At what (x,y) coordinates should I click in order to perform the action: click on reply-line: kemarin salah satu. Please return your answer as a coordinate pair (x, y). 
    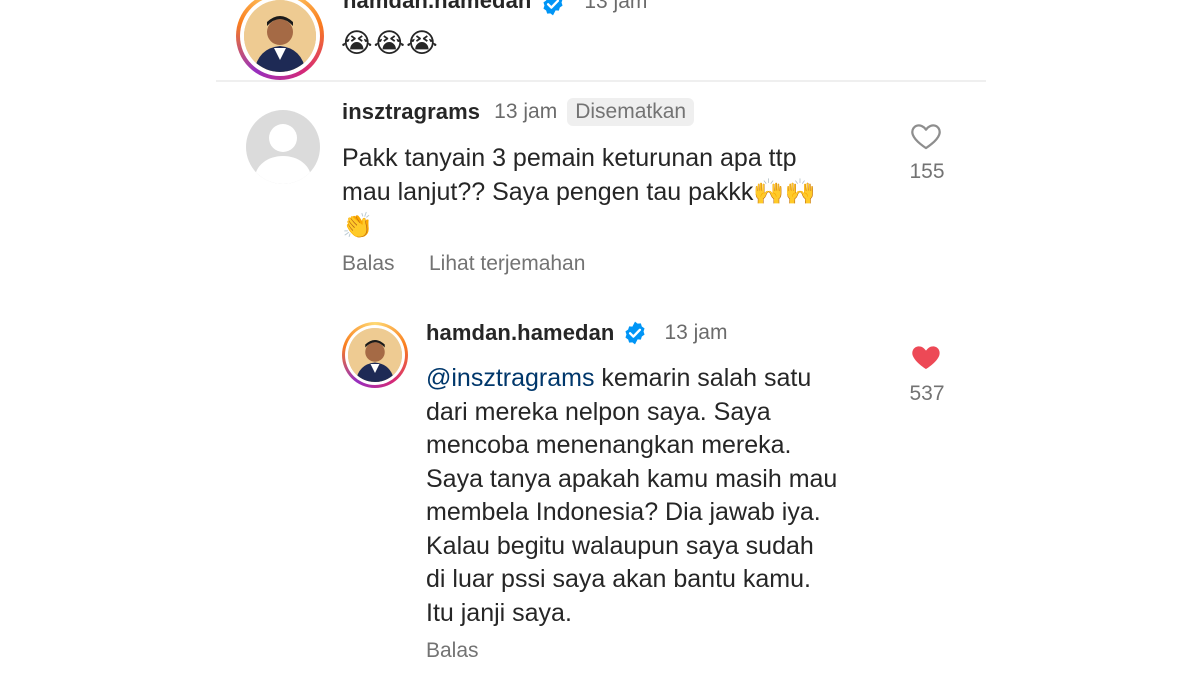
    Looking at the image, I should click on (703, 378).